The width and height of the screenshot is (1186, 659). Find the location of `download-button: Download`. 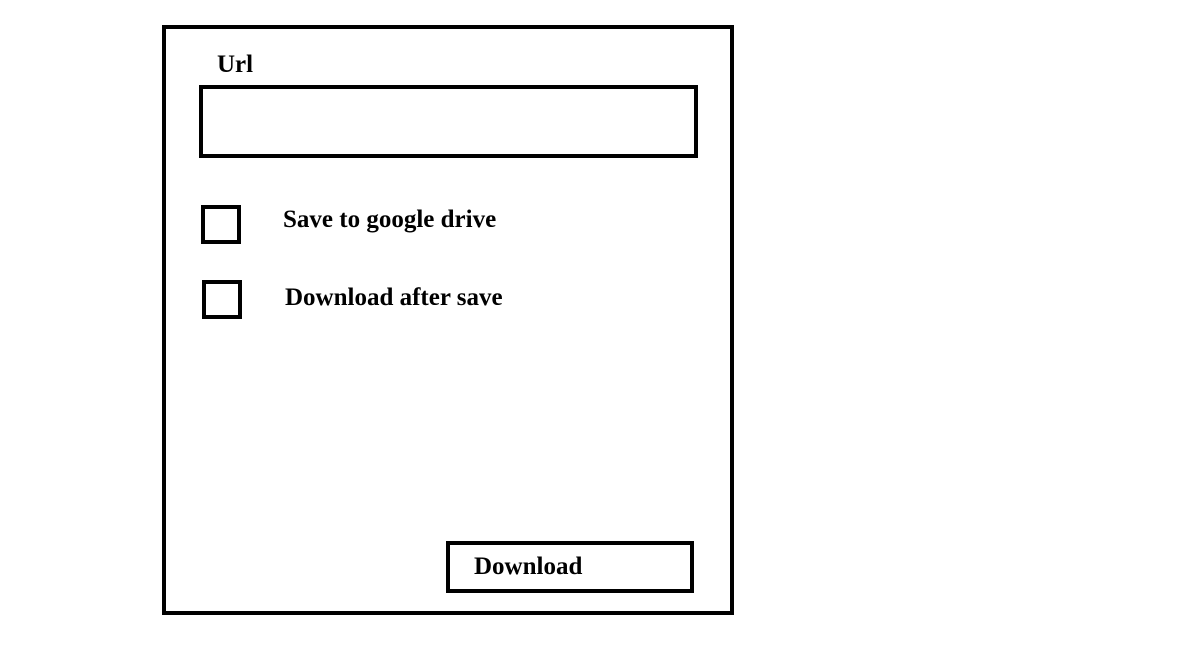

download-button: Download is located at coordinates (570, 567).